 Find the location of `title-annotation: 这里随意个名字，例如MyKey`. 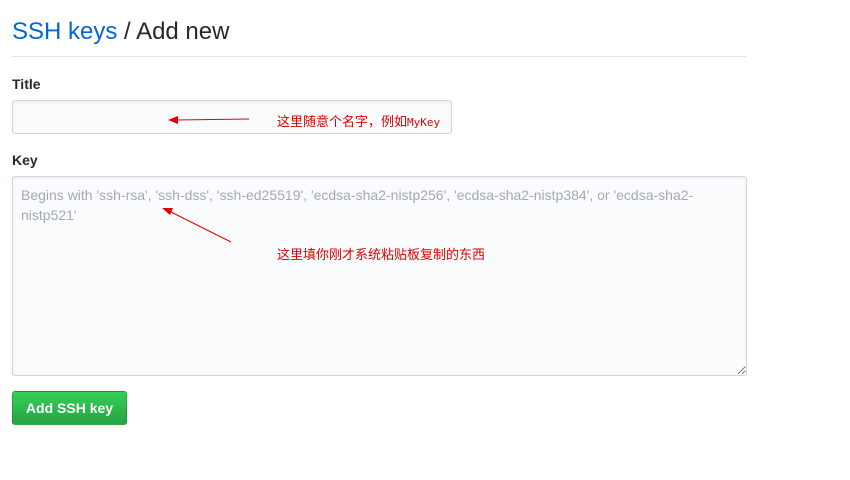

title-annotation: 这里随意个名字，例如MyKey is located at coordinates (358, 120).